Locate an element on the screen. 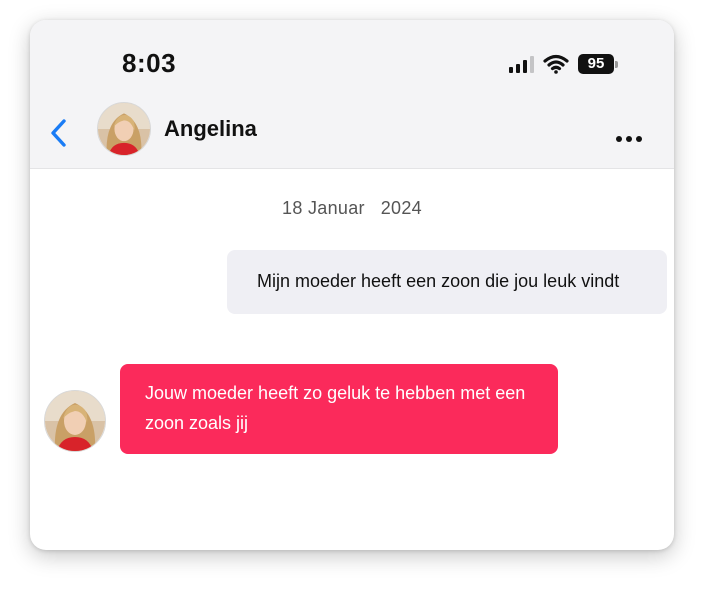 The width and height of the screenshot is (704, 603). battery-icon: 95 is located at coordinates (598, 64).